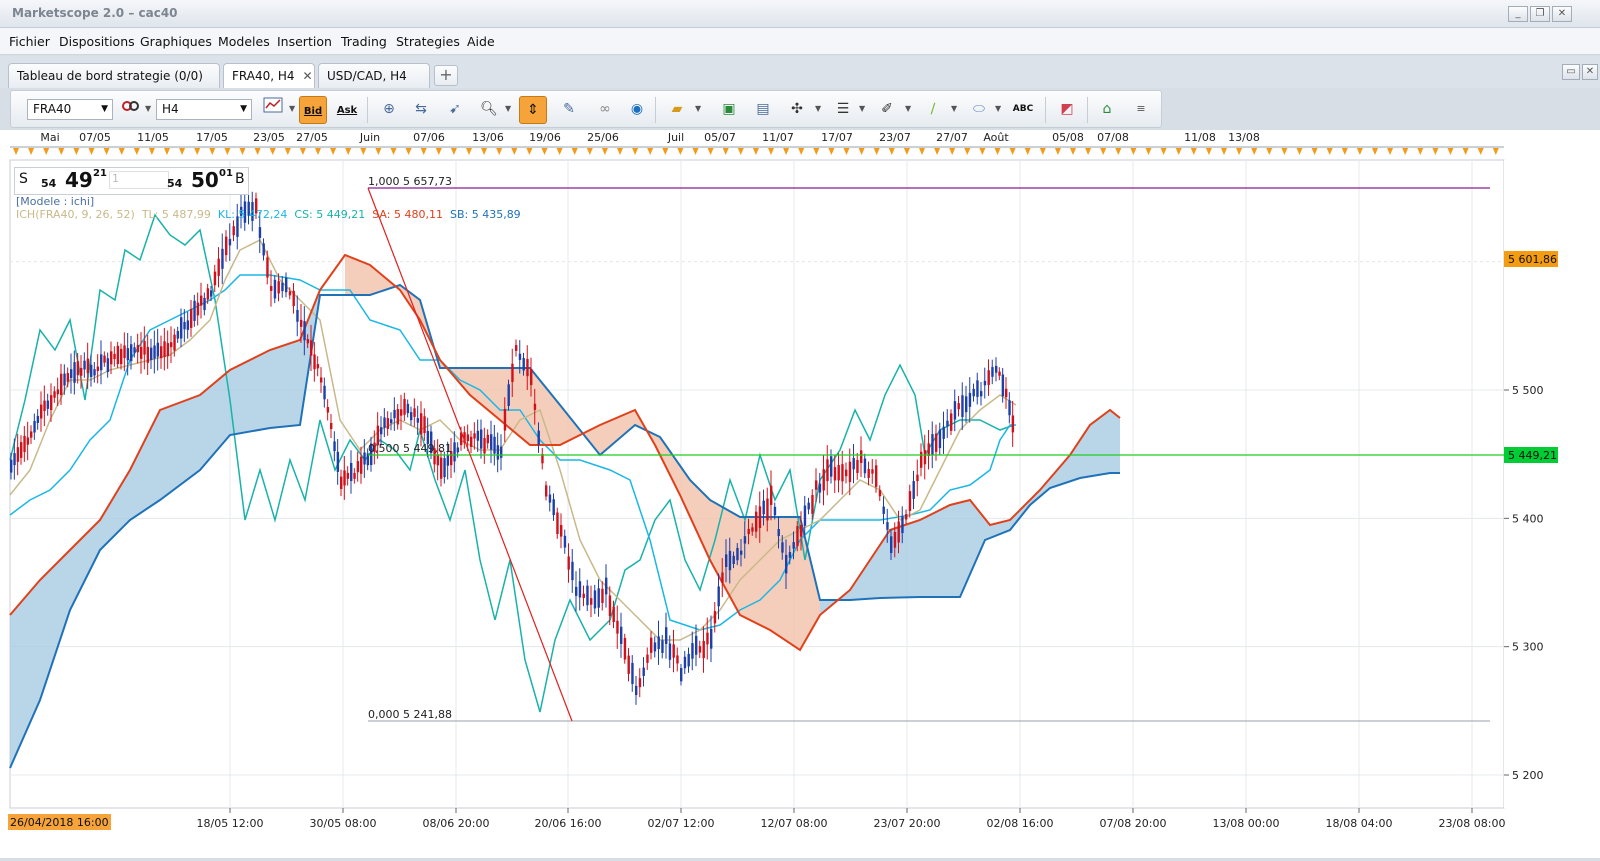 The height and width of the screenshot is (861, 1600). Describe the element at coordinates (533, 110) in the screenshot. I see `properties-icon: ⇕` at that location.